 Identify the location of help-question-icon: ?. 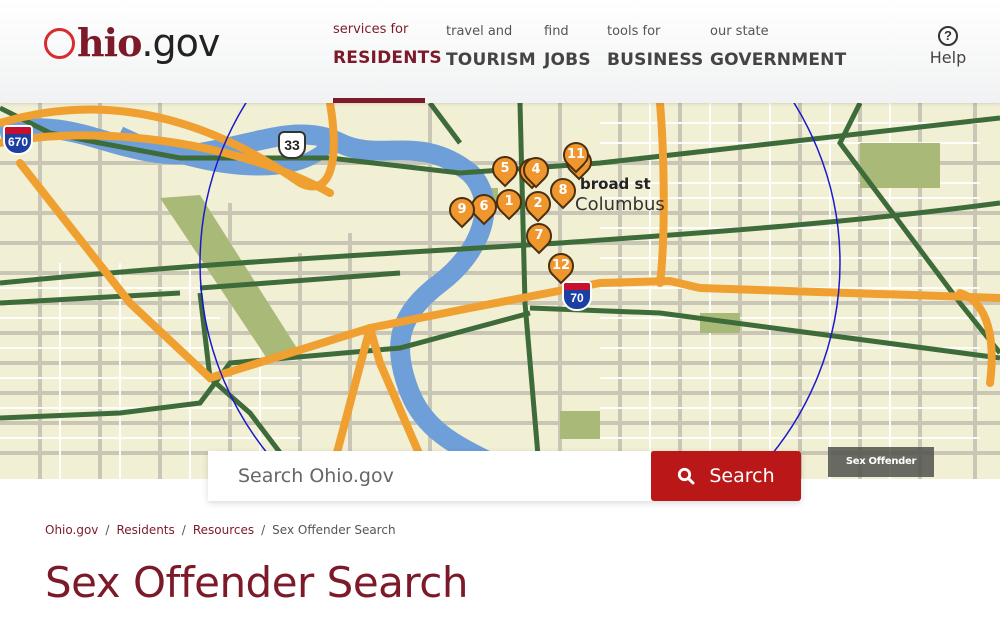
(948, 36).